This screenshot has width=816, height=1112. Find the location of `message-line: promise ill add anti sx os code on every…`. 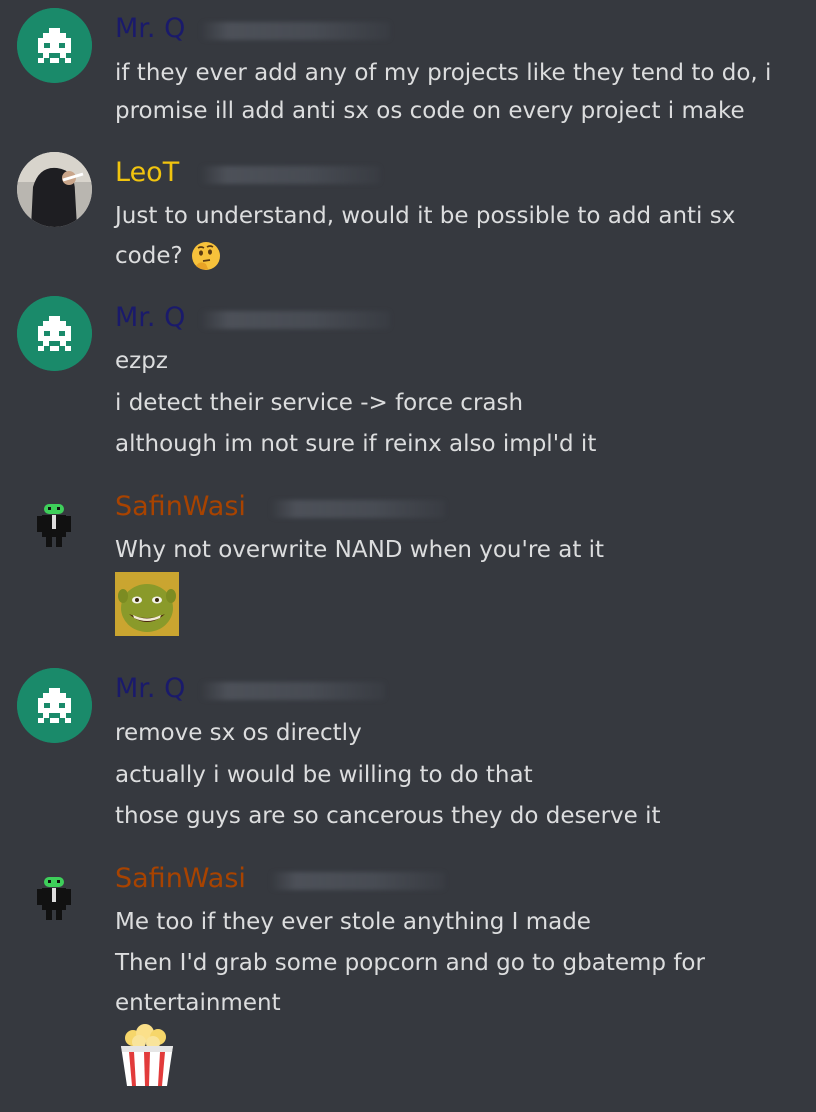

message-line: promise ill add anti sx os code on every… is located at coordinates (430, 111).